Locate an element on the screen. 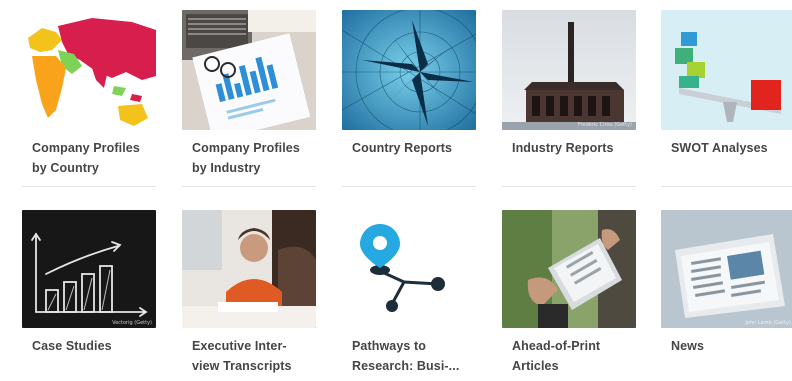 The width and height of the screenshot is (792, 381). tile-industry-reports: Frederic Cirou (Getty) Industry Reports is located at coordinates (569, 98).